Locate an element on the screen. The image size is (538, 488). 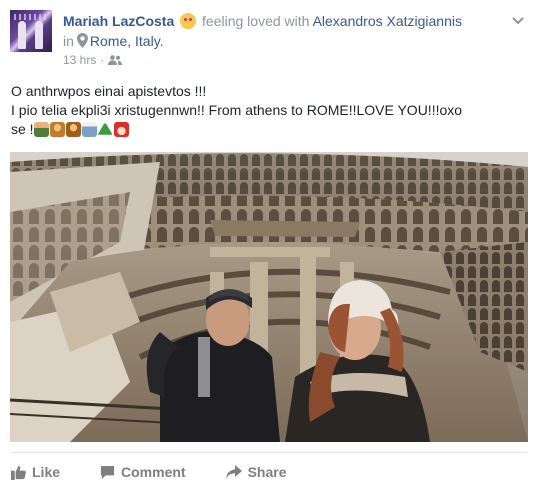
post-actions: Like Comment Share is located at coordinates (269, 472).